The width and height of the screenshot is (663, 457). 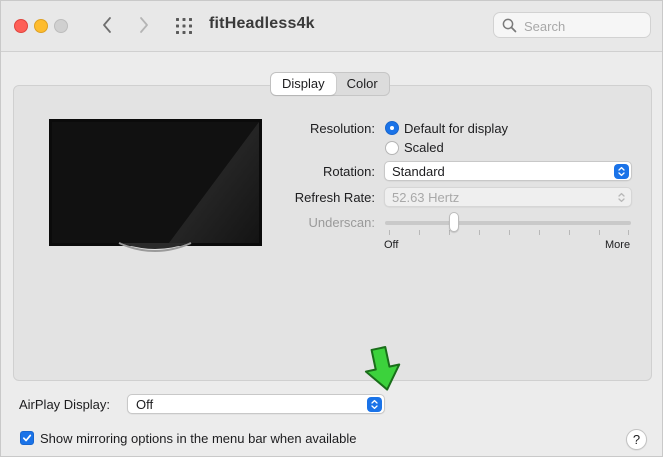 I want to click on title-bar: fitHeadless4k, so click(x=331, y=26).